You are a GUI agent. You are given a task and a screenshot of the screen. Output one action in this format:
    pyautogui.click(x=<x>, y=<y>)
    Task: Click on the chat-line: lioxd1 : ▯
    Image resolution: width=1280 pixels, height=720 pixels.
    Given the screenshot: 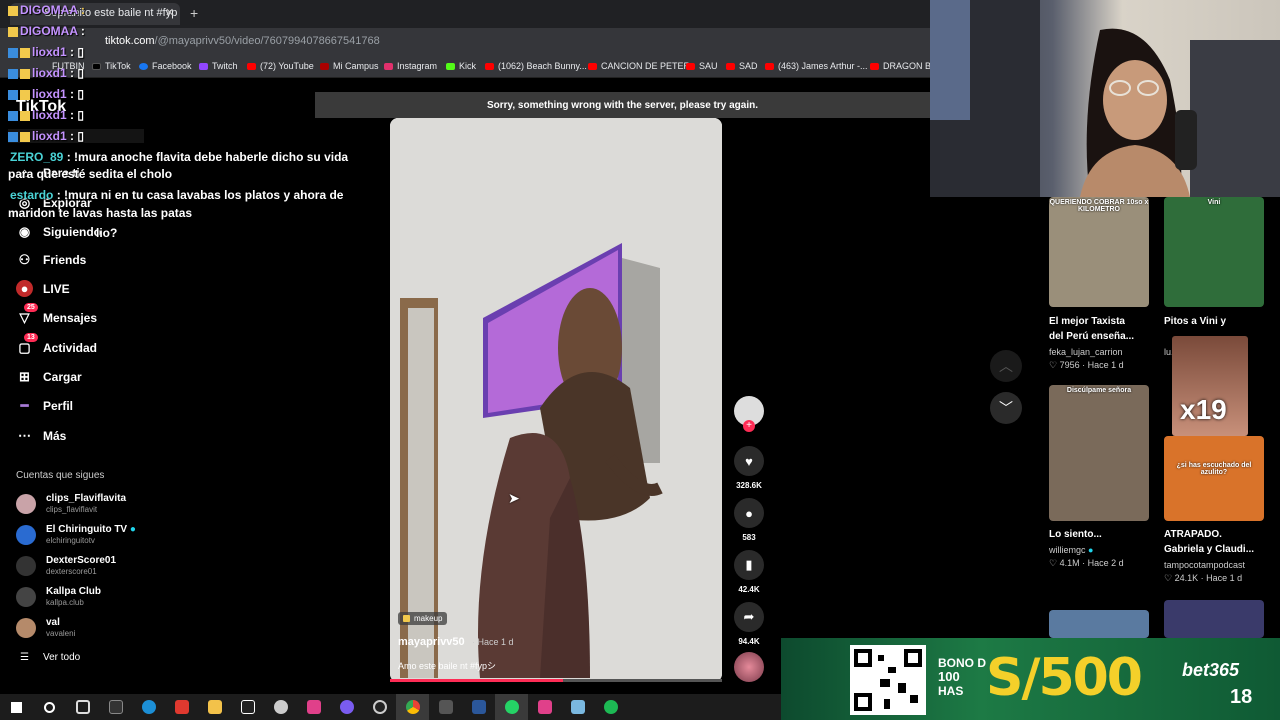 What is the action you would take?
    pyautogui.click(x=46, y=115)
    